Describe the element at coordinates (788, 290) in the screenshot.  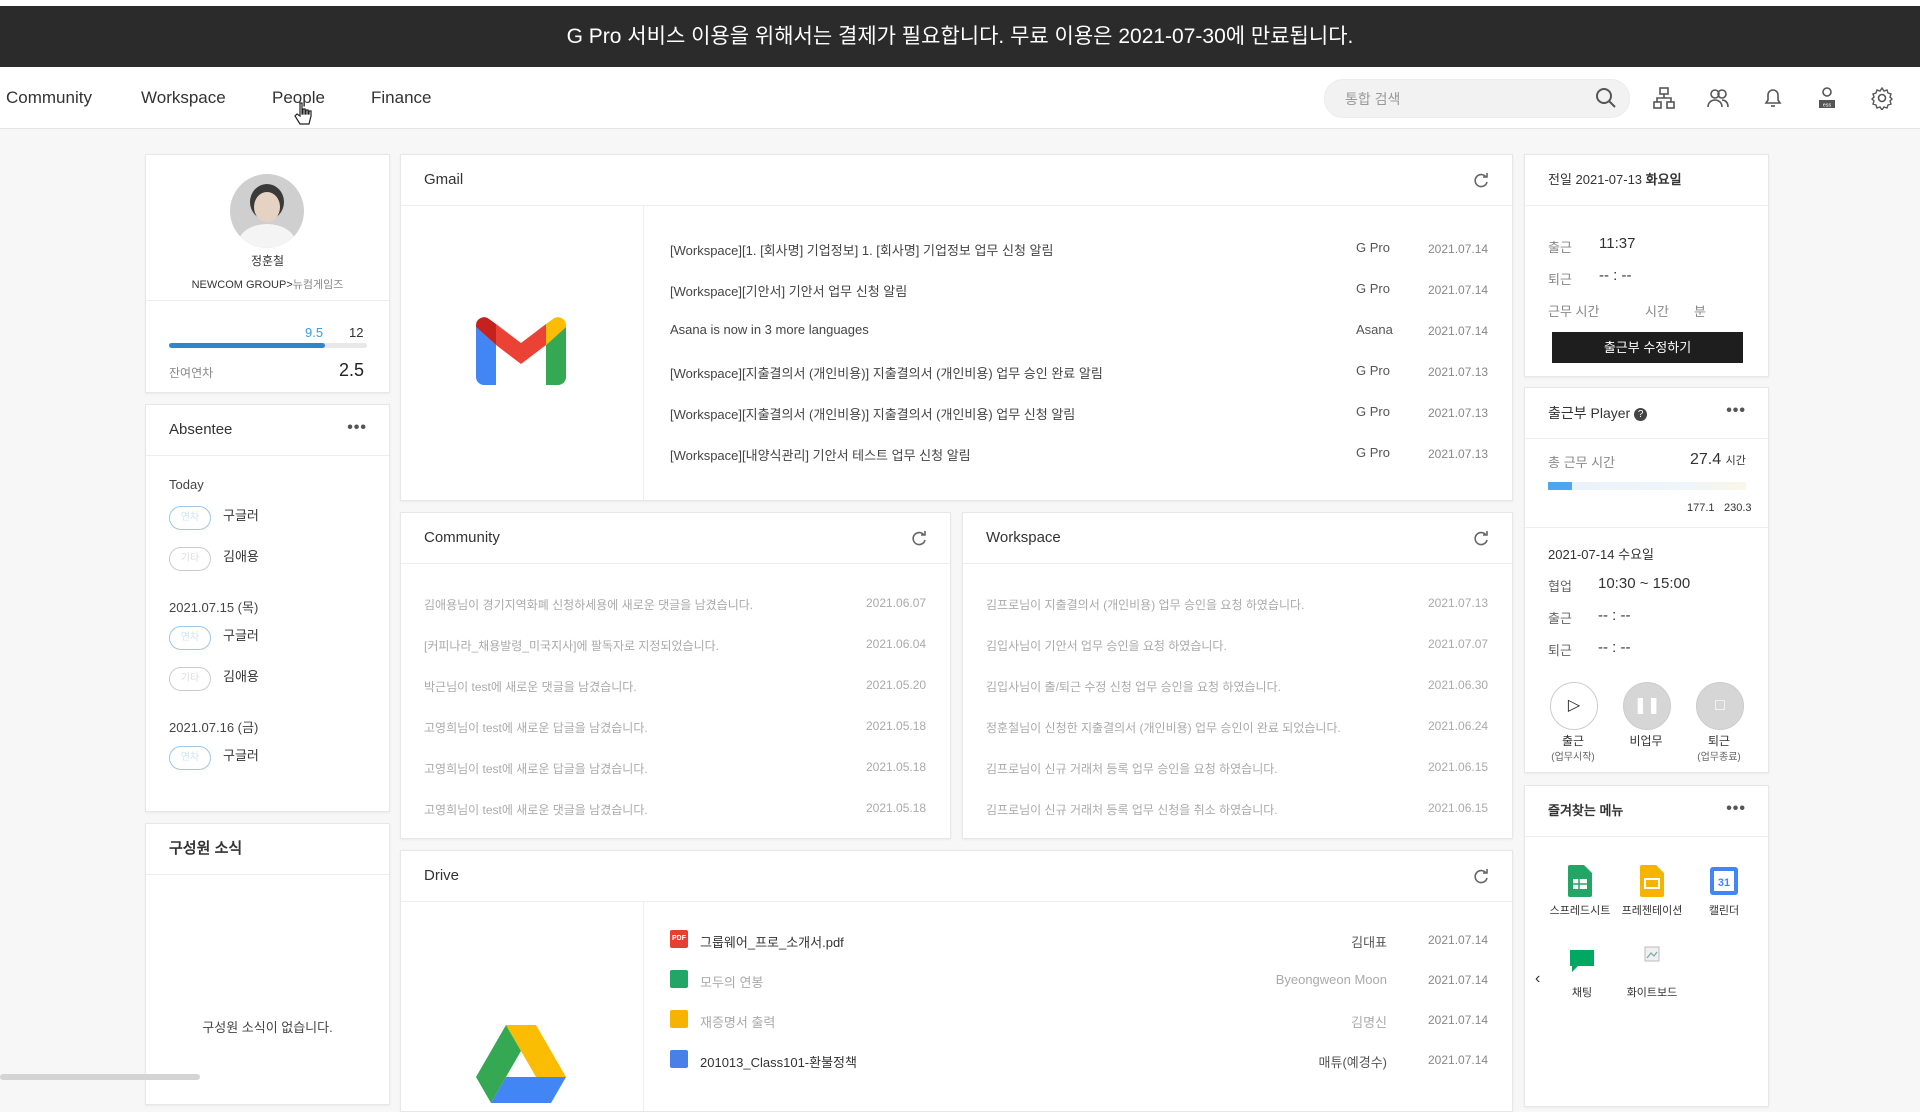
I see `mail-subject: [Workspace][기안서] 기안서 업무 신청 알림` at that location.